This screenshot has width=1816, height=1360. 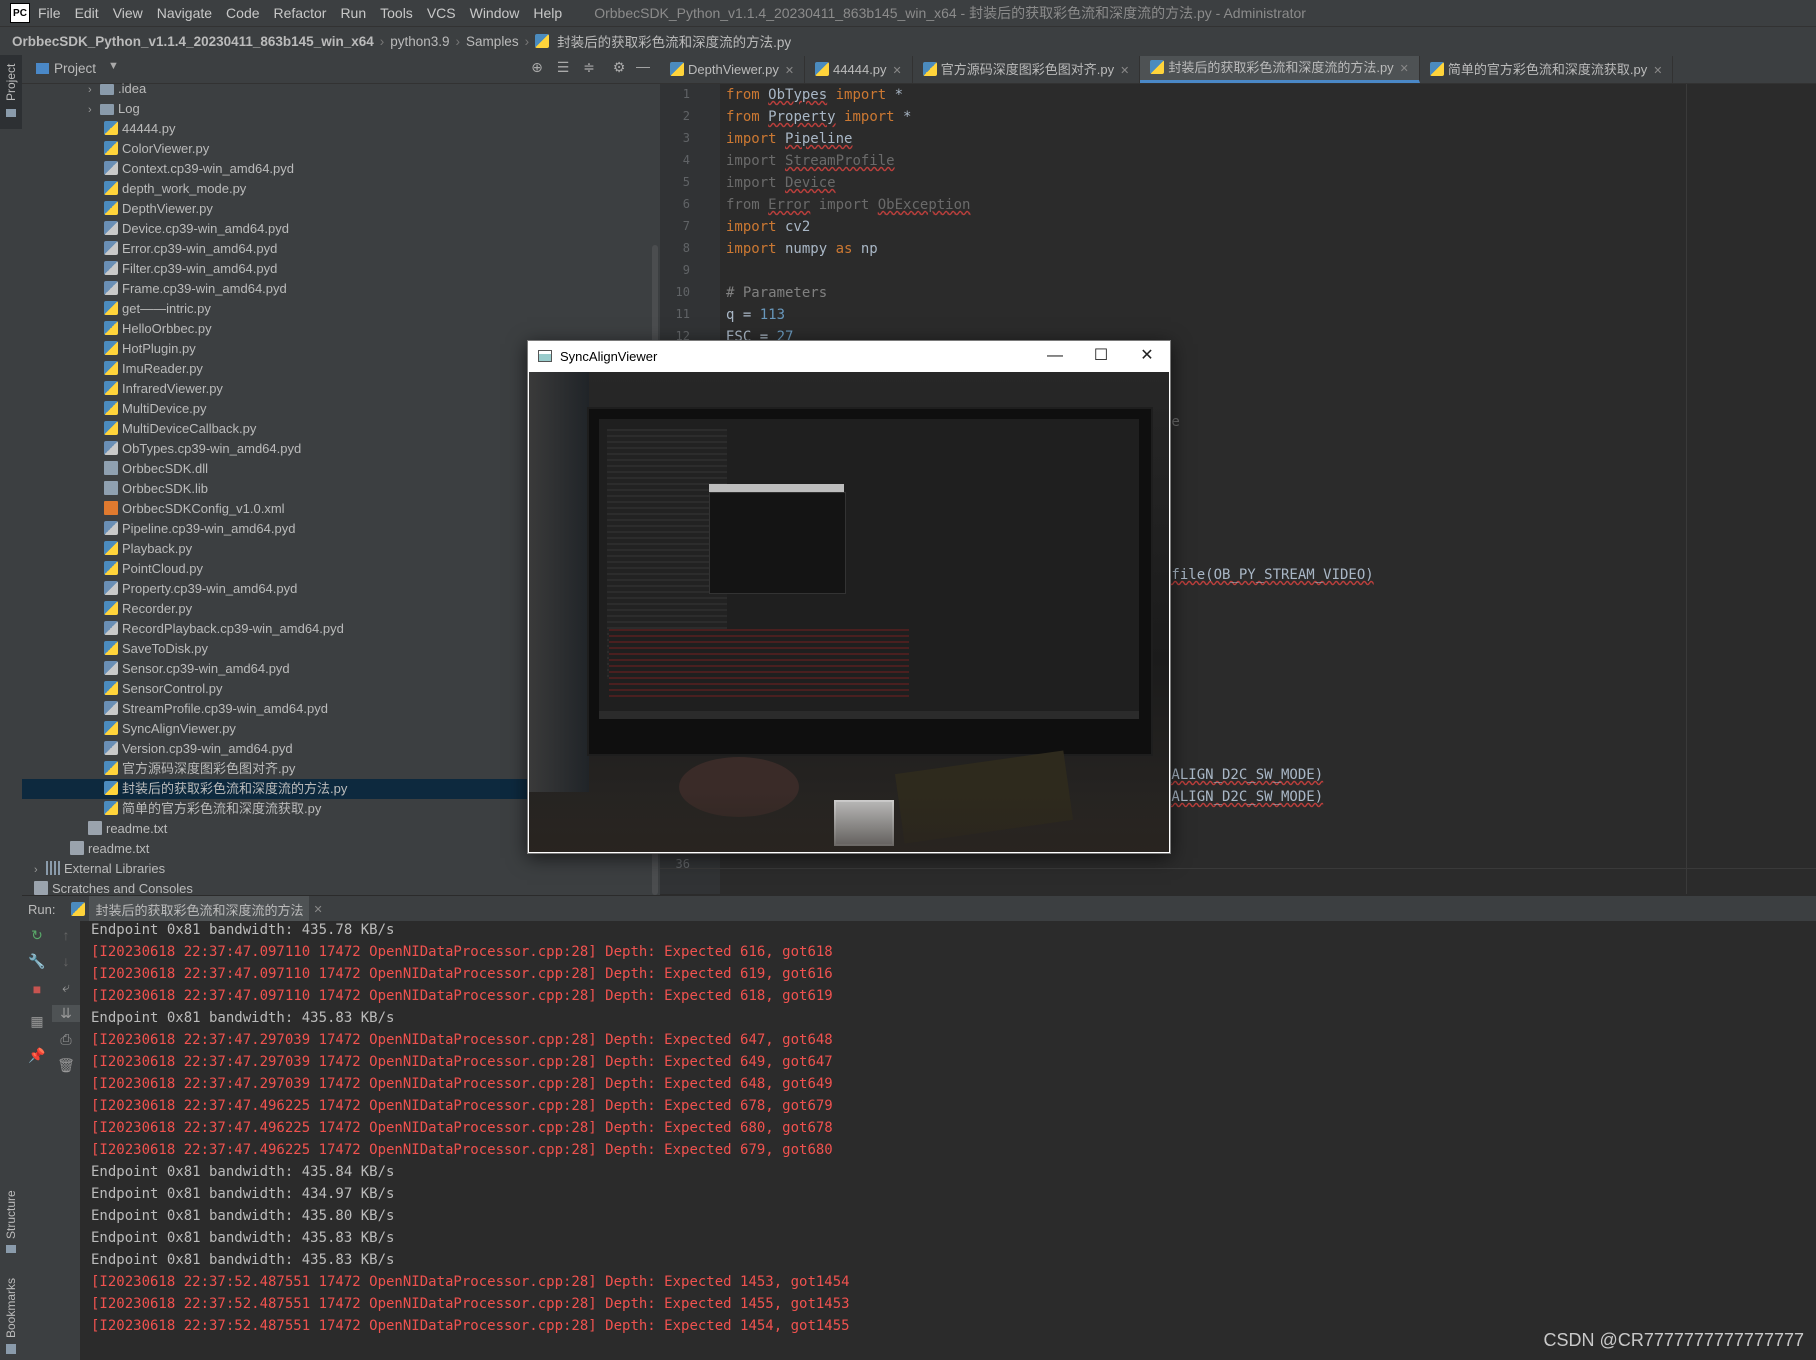 What do you see at coordinates (396, 13) in the screenshot?
I see `menu-tools: Tools` at bounding box center [396, 13].